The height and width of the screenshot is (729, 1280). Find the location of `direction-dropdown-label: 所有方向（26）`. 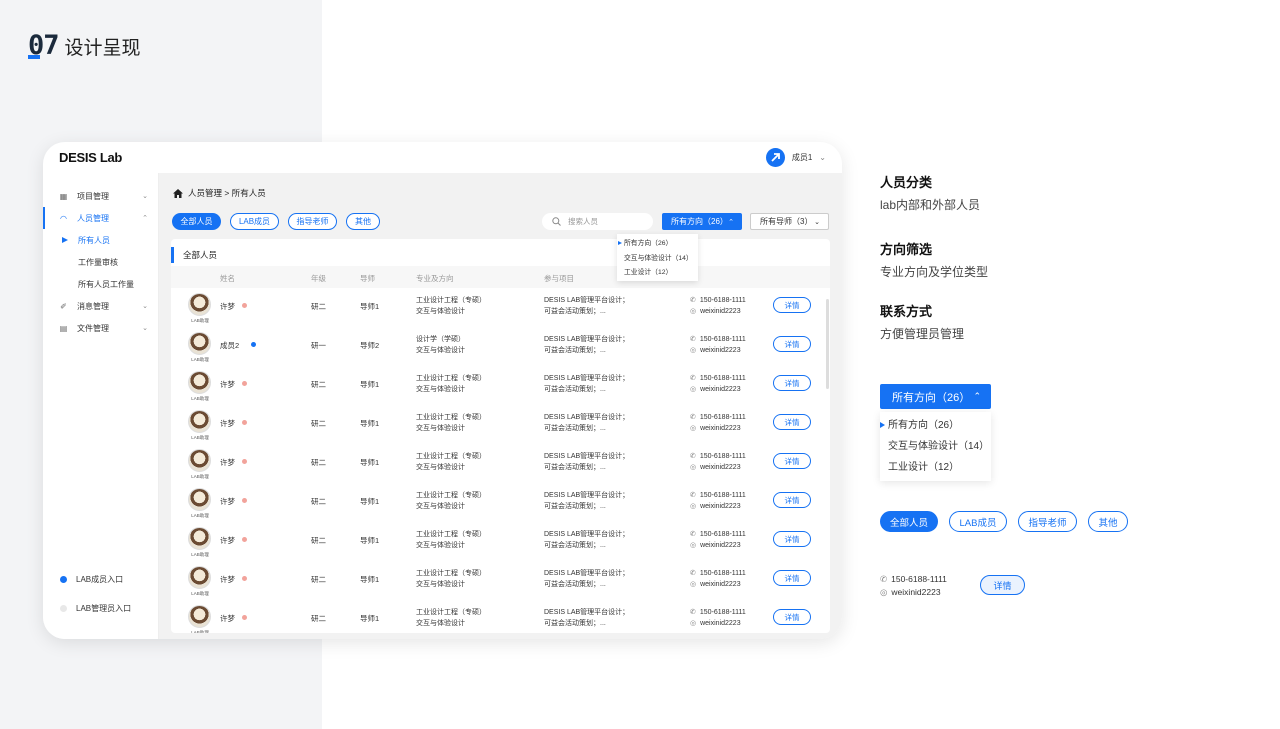

direction-dropdown-label: 所有方向（26） is located at coordinates (699, 221).